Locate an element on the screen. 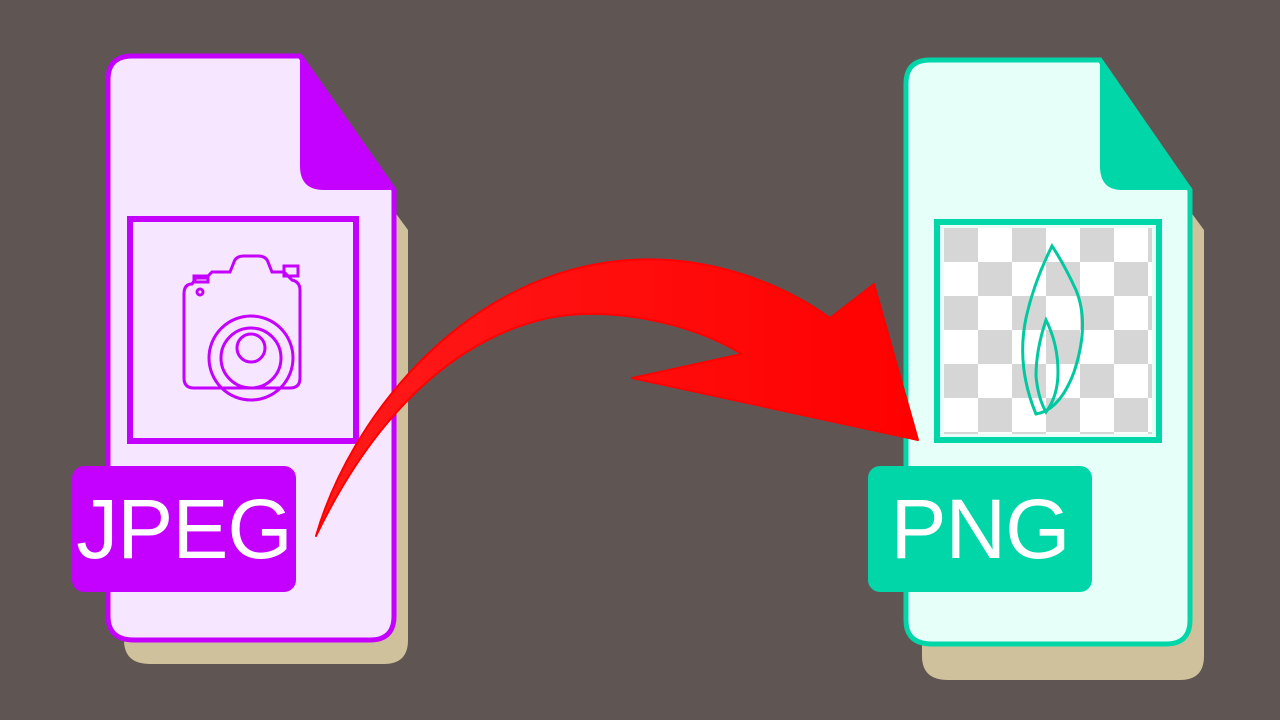 This screenshot has height=720, width=1280. png-format-text: PNG is located at coordinates (980, 529).